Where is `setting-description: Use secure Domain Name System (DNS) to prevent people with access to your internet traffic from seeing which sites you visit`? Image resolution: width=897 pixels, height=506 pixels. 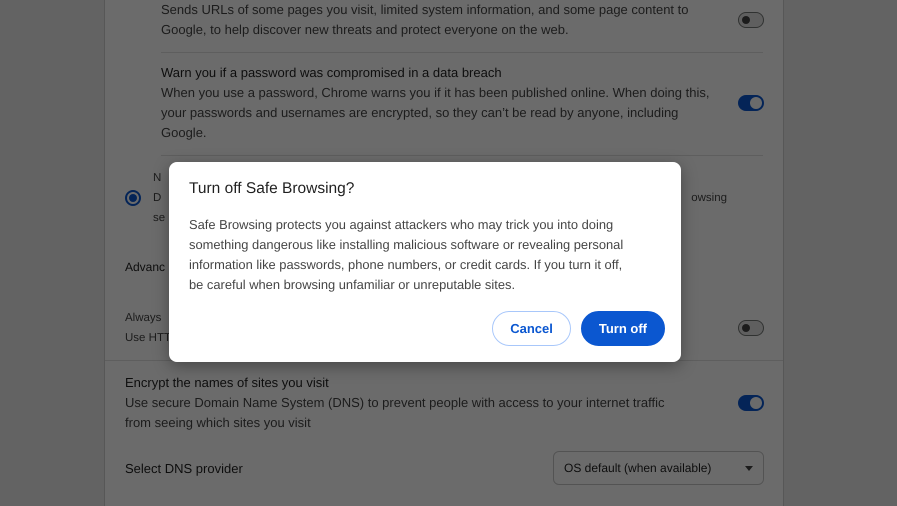 setting-description: Use secure Domain Name System (DNS) to prevent people with access to your internet traffic from seeing which sites you visit is located at coordinates (395, 413).